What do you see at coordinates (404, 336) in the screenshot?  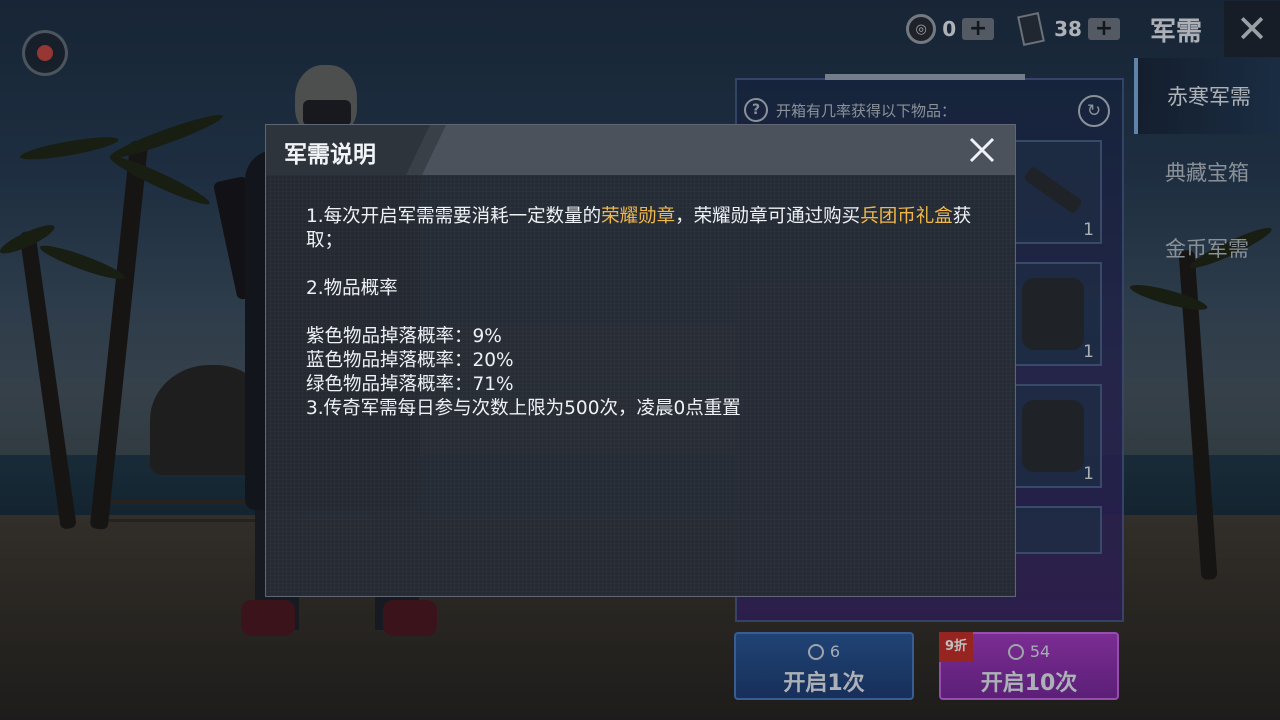 I see `rate-purple: 紫色物品掉落概率：9%` at bounding box center [404, 336].